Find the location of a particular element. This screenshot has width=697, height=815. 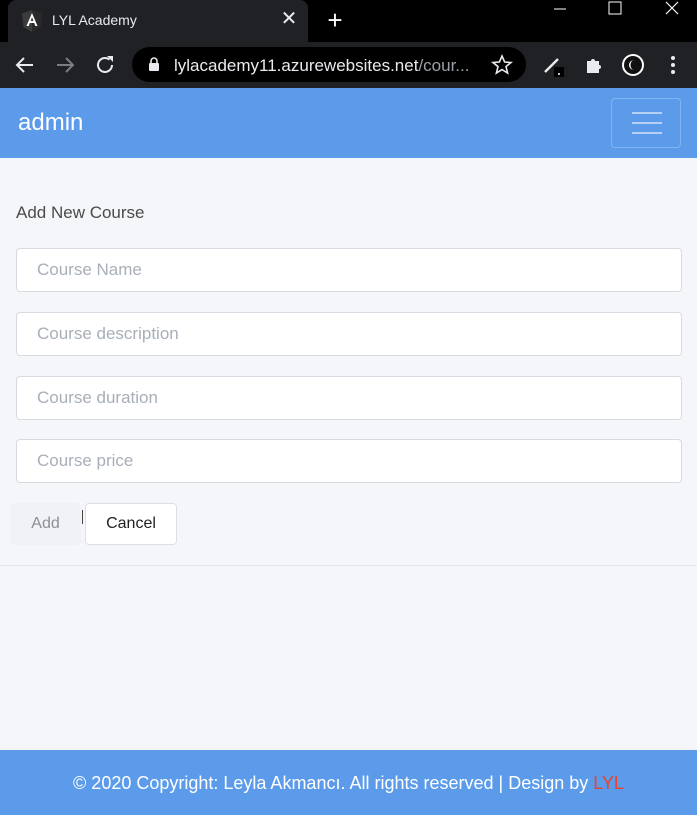

bookmark-star-icon is located at coordinates (502, 65).